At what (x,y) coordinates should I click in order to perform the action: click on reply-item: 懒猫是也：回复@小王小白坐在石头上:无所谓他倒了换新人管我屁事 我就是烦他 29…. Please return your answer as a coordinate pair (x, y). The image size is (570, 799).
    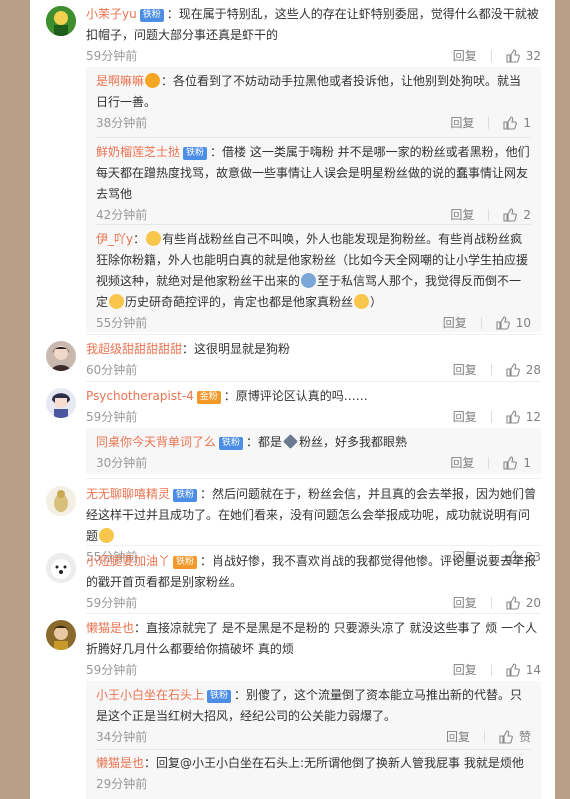
    Looking at the image, I should click on (313, 773).